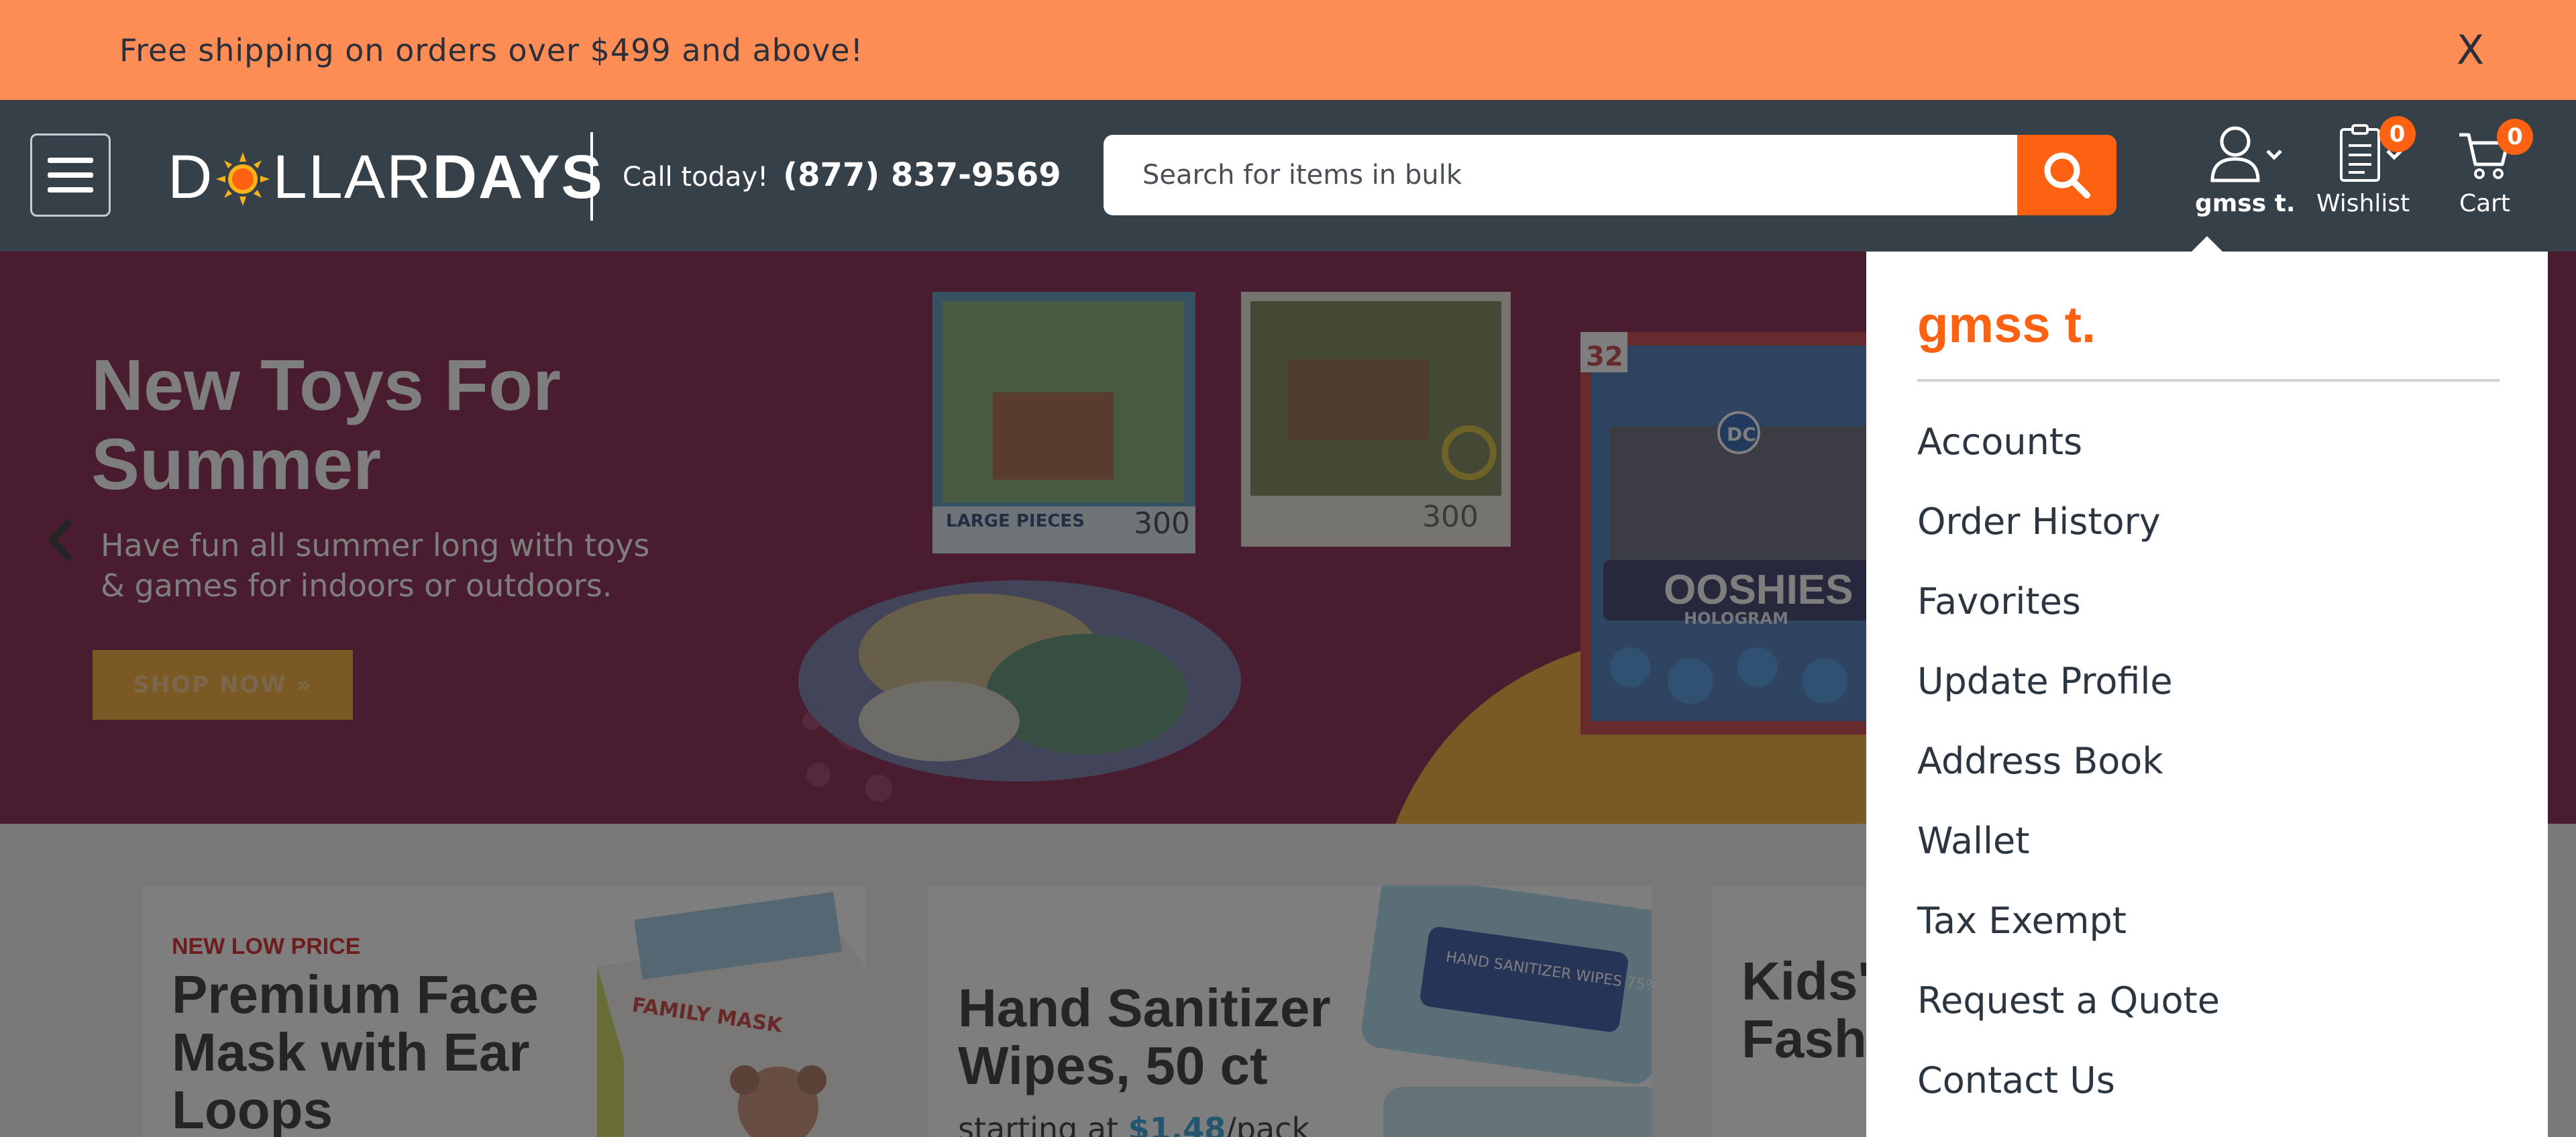 The image size is (2576, 1137). I want to click on card-title: Hand Sanitizer Wipes, 50 ct, so click(1144, 1036).